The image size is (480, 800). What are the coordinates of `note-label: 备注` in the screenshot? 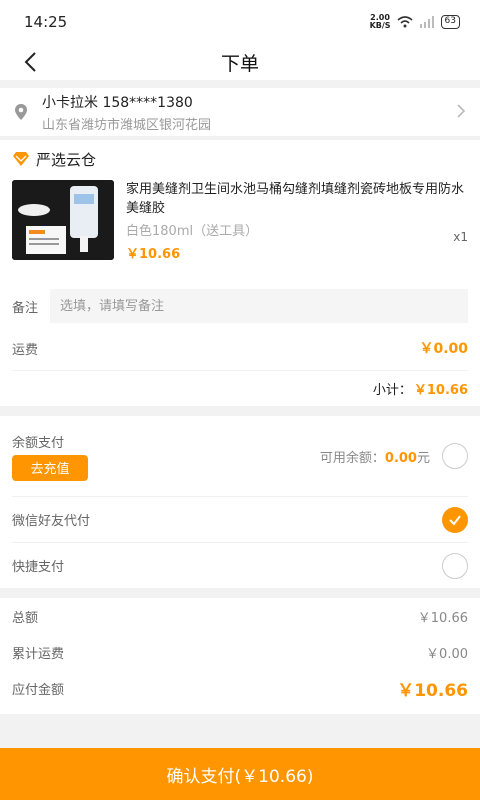 It's located at (25, 308).